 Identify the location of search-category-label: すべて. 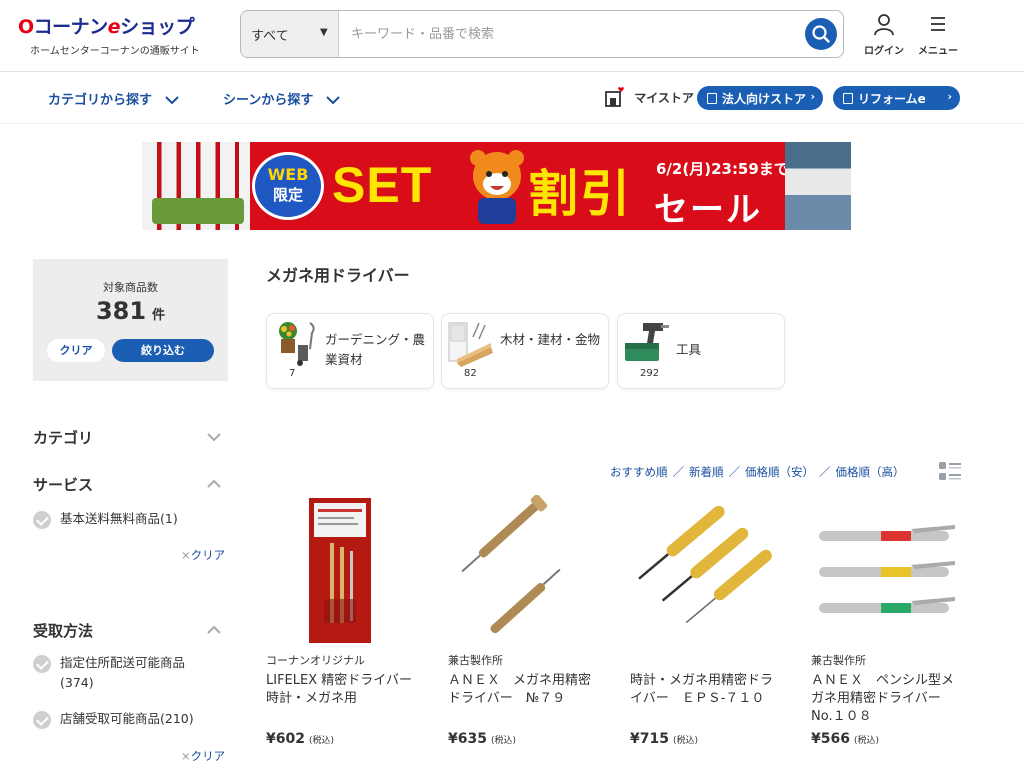
(270, 36).